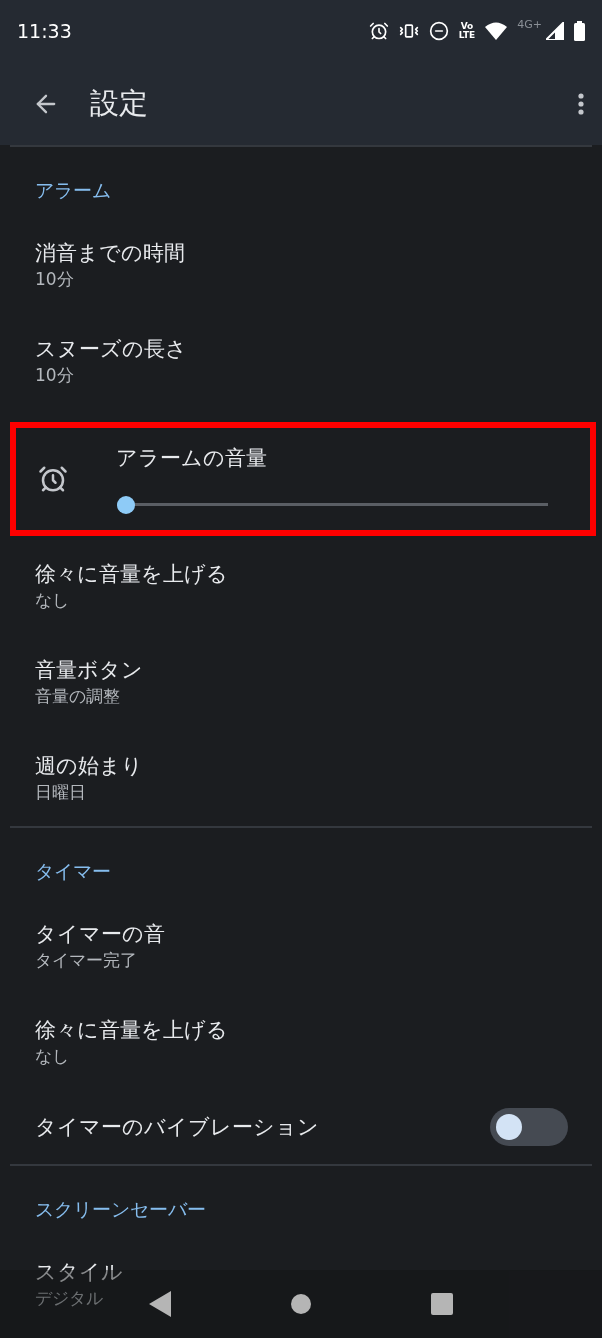 This screenshot has width=602, height=1338. Describe the element at coordinates (301, 265) in the screenshot. I see `settings-item: 消音までの時間 10分` at that location.